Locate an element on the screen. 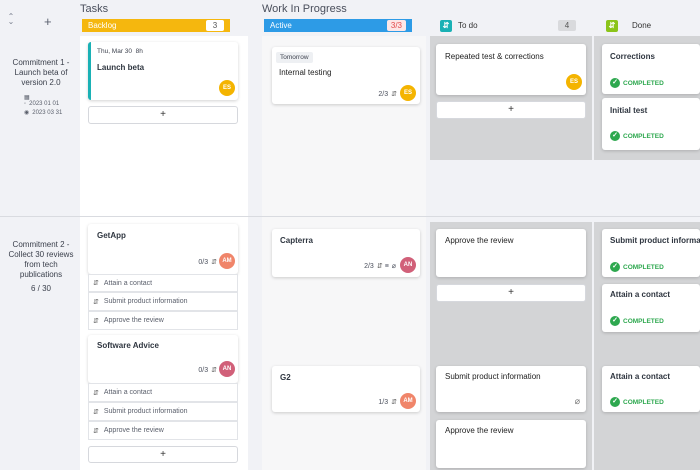 This screenshot has height=470, width=700. start-icon: ◦ is located at coordinates (25, 104).